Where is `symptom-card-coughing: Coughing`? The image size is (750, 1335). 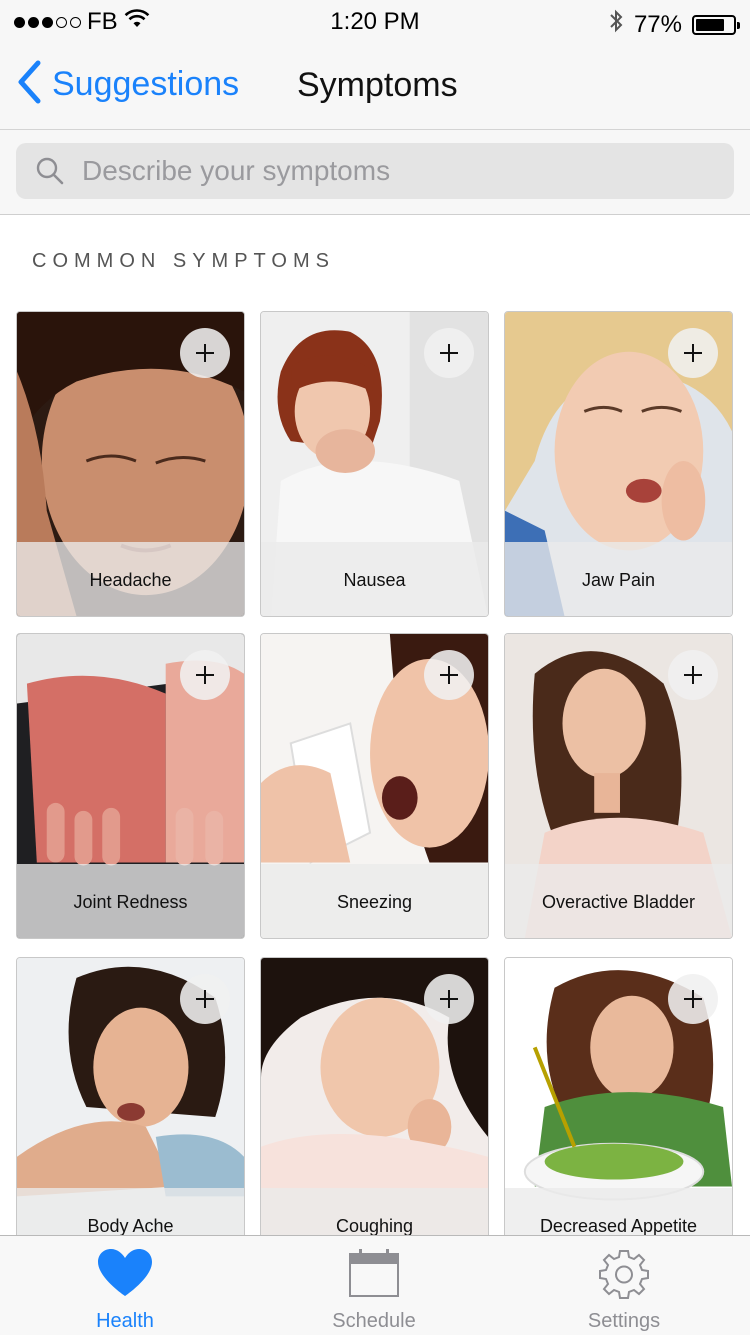
symptom-card-coughing: Coughing is located at coordinates (374, 1096).